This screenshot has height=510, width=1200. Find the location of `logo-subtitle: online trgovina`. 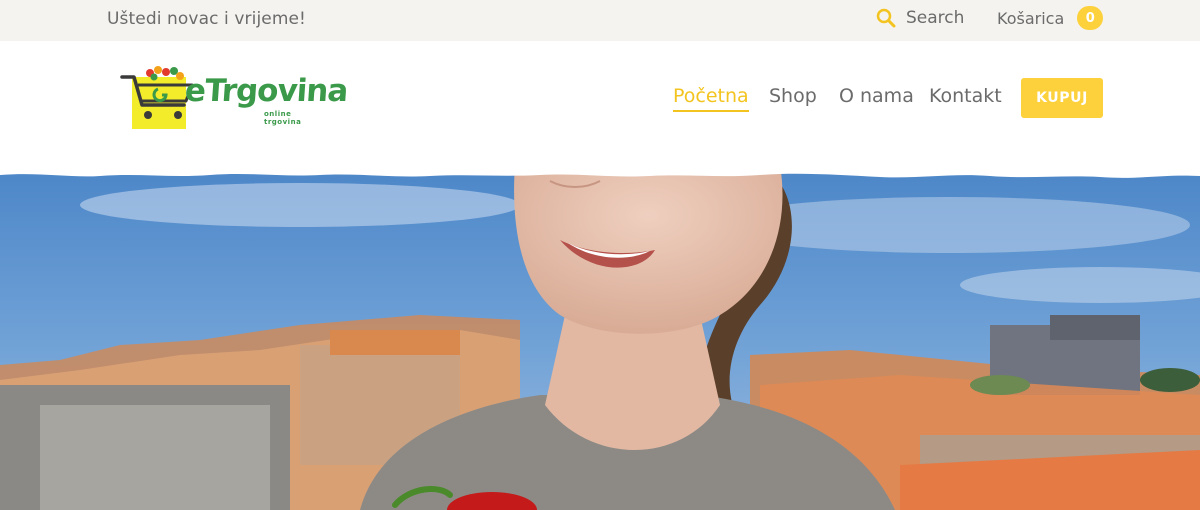

logo-subtitle: online trgovina is located at coordinates (283, 118).